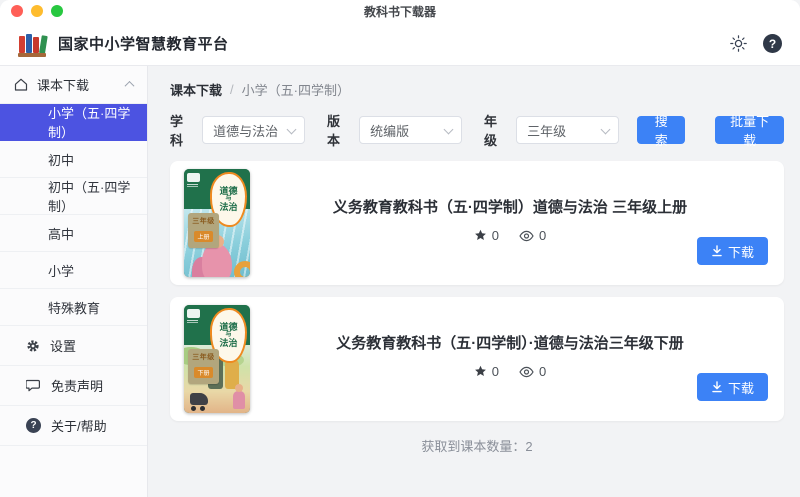  Describe the element at coordinates (89, 123) in the screenshot. I see `sidebar-item-label: 小学（五·四学制）` at that location.